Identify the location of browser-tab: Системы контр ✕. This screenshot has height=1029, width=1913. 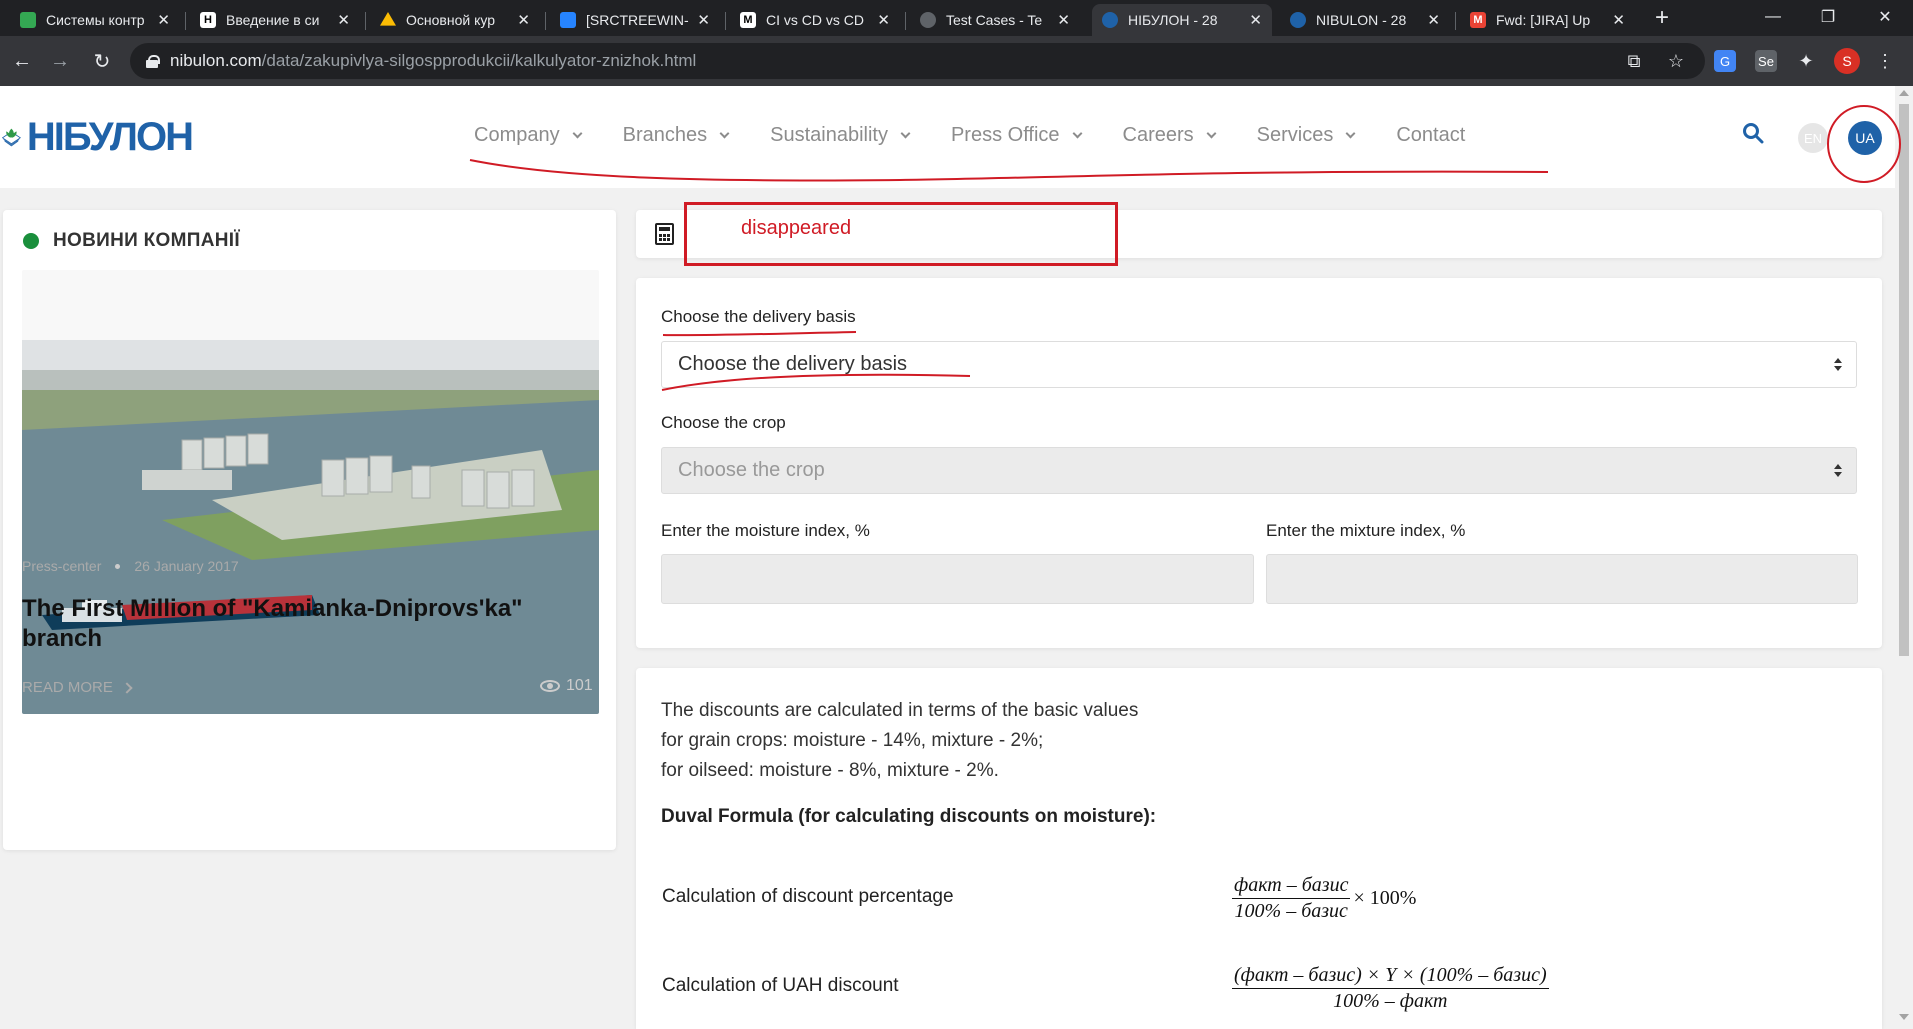
(95, 20).